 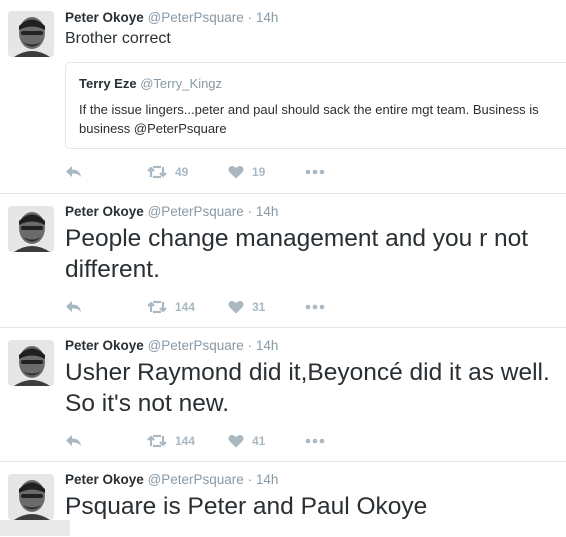 What do you see at coordinates (181, 83) in the screenshot?
I see `quoted-username: @Terry_Kingz` at bounding box center [181, 83].